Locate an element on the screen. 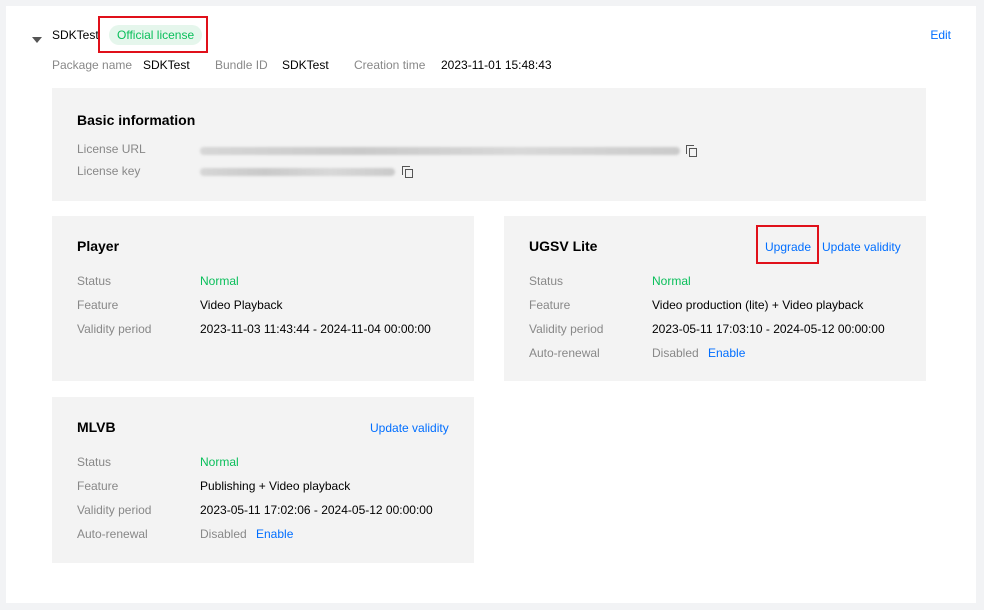 The width and height of the screenshot is (984, 610). mlvb-enable-link: Enable is located at coordinates (274, 534).